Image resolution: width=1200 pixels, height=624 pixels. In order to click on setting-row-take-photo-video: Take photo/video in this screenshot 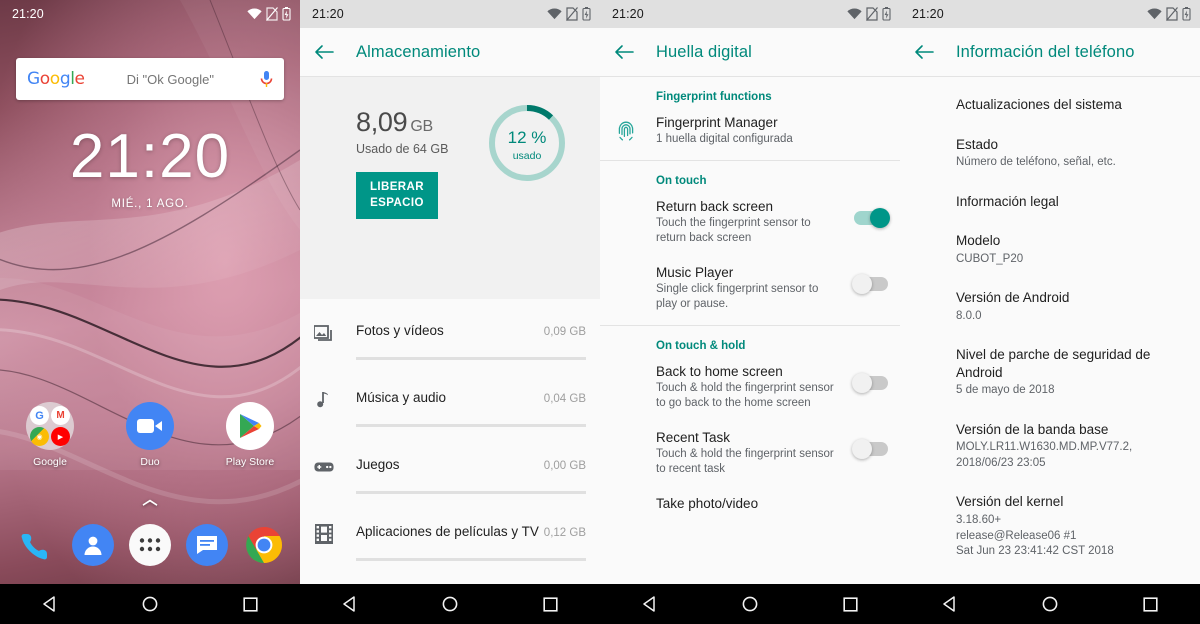, I will do `click(750, 506)`.